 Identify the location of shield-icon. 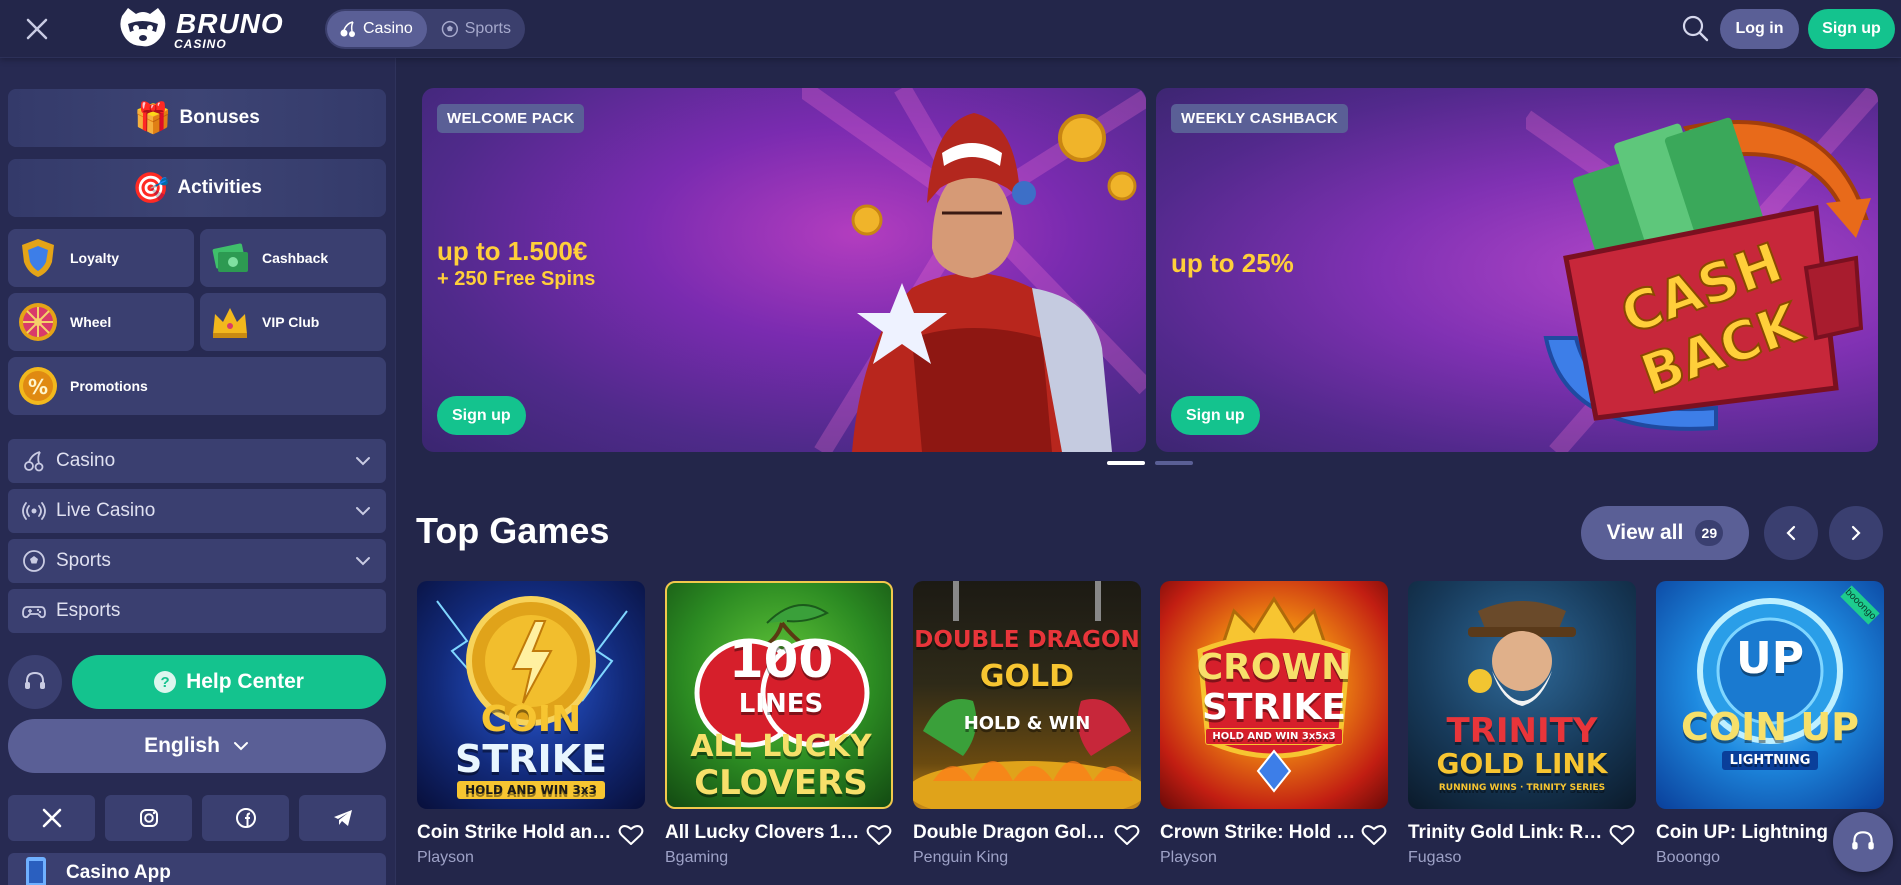
(38, 258).